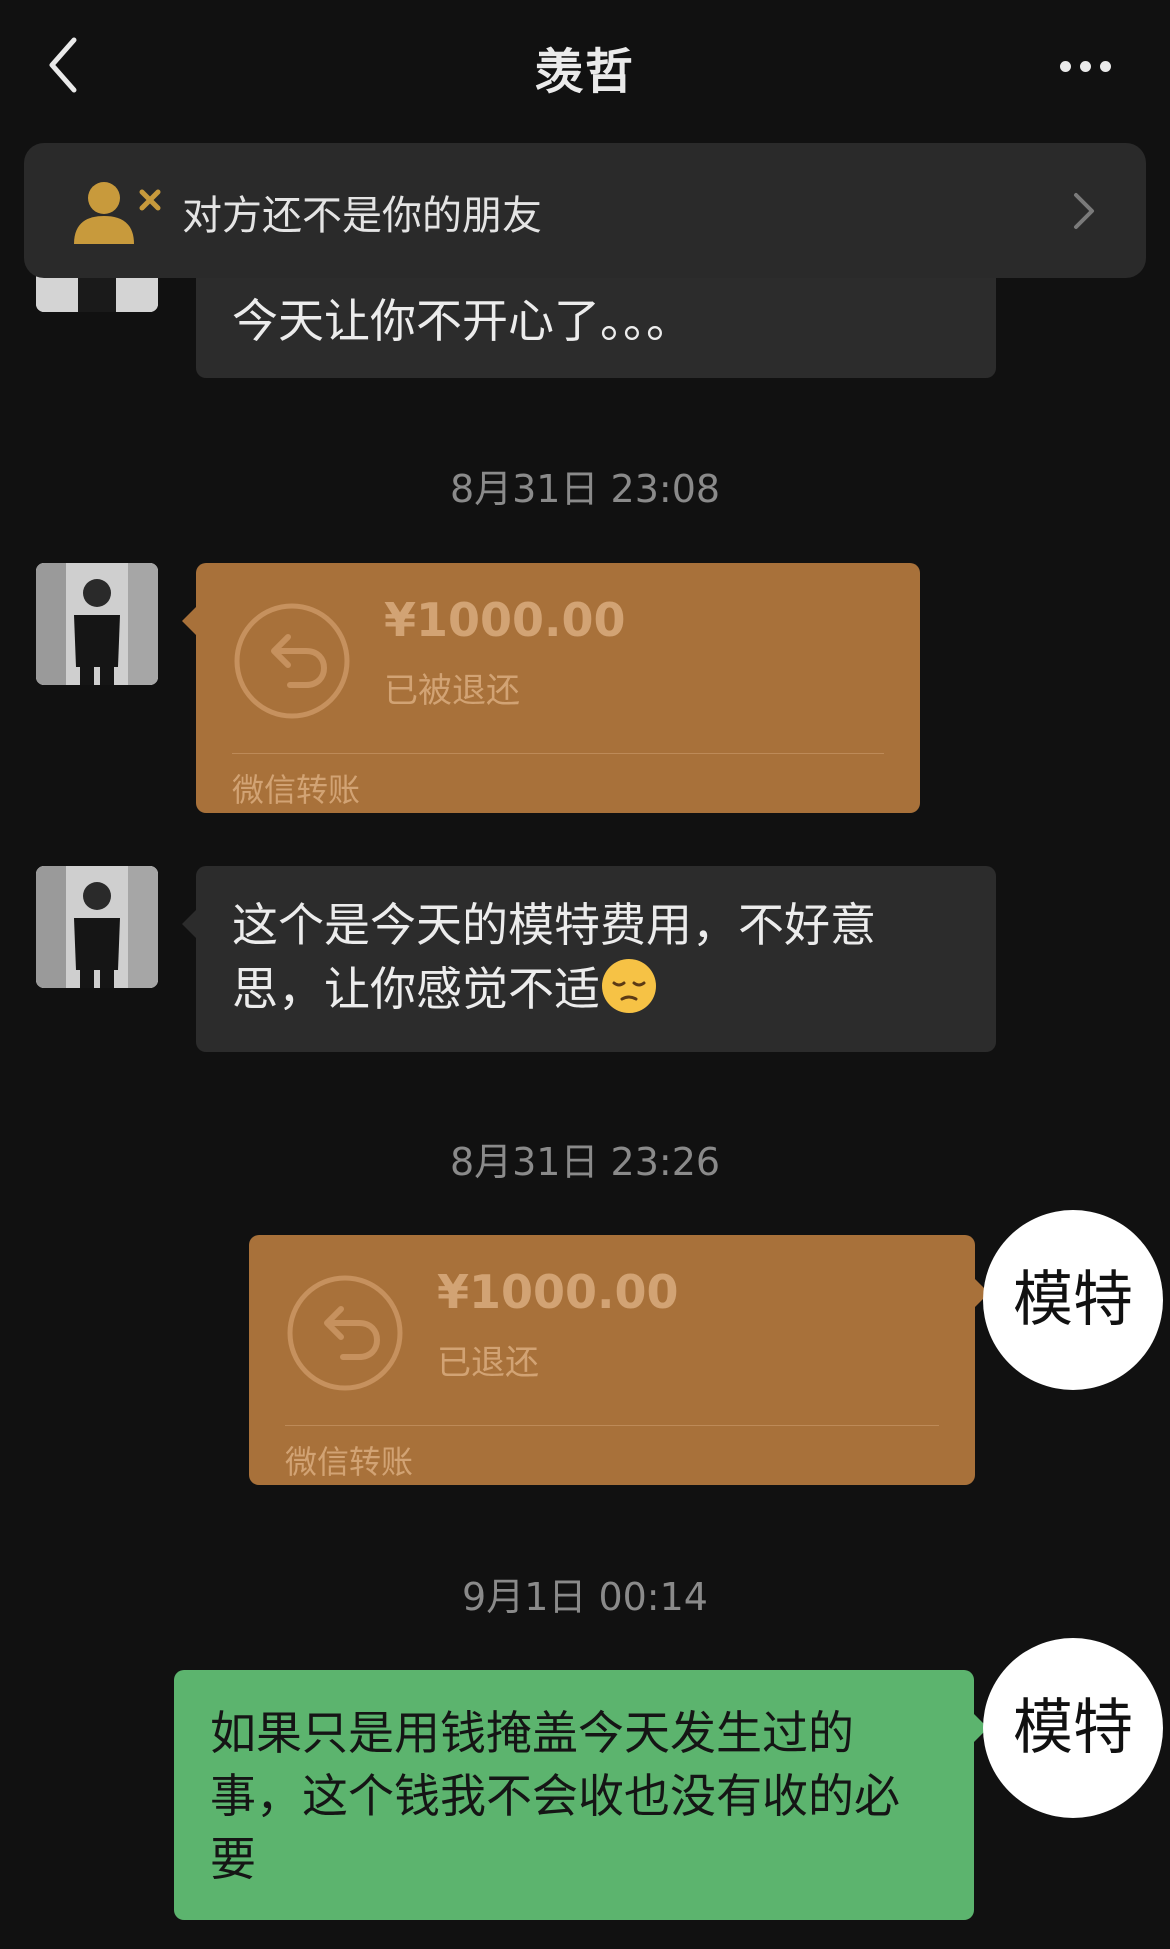 This screenshot has width=1170, height=1949. What do you see at coordinates (117, 213) in the screenshot?
I see `user-remove-icon` at bounding box center [117, 213].